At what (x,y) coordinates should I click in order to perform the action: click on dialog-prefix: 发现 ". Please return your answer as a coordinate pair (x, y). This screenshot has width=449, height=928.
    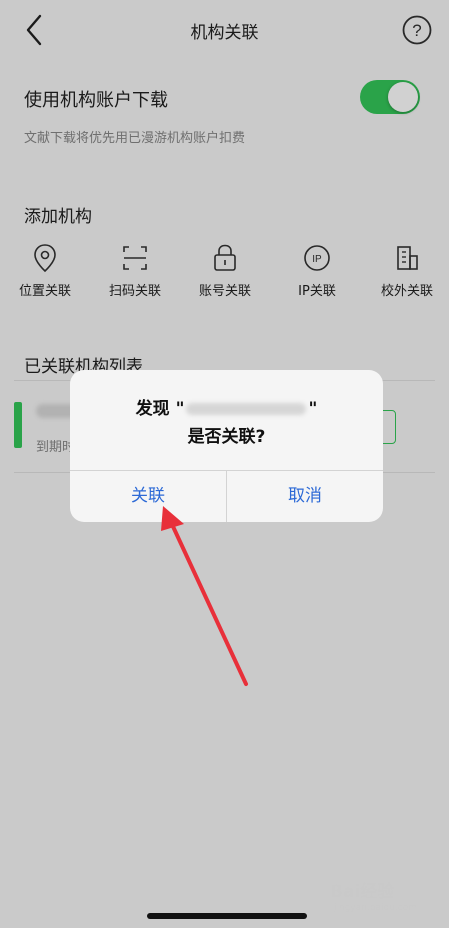
    Looking at the image, I should click on (160, 409).